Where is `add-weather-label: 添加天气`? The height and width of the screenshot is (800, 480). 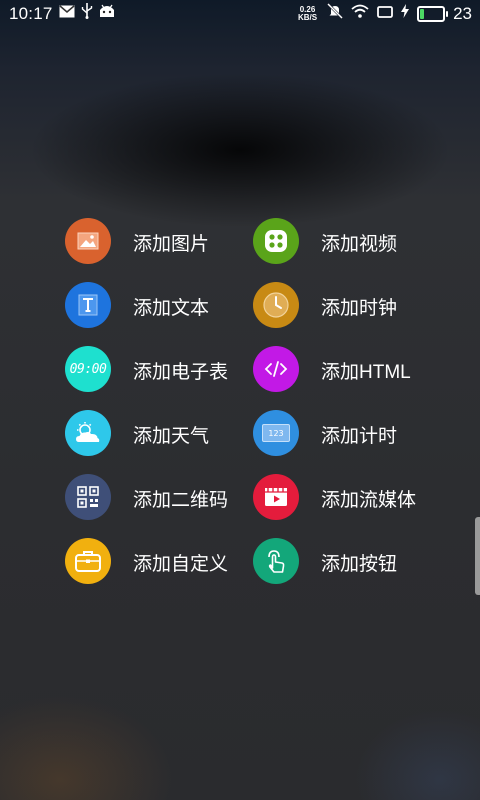 add-weather-label: 添加天气 is located at coordinates (171, 436).